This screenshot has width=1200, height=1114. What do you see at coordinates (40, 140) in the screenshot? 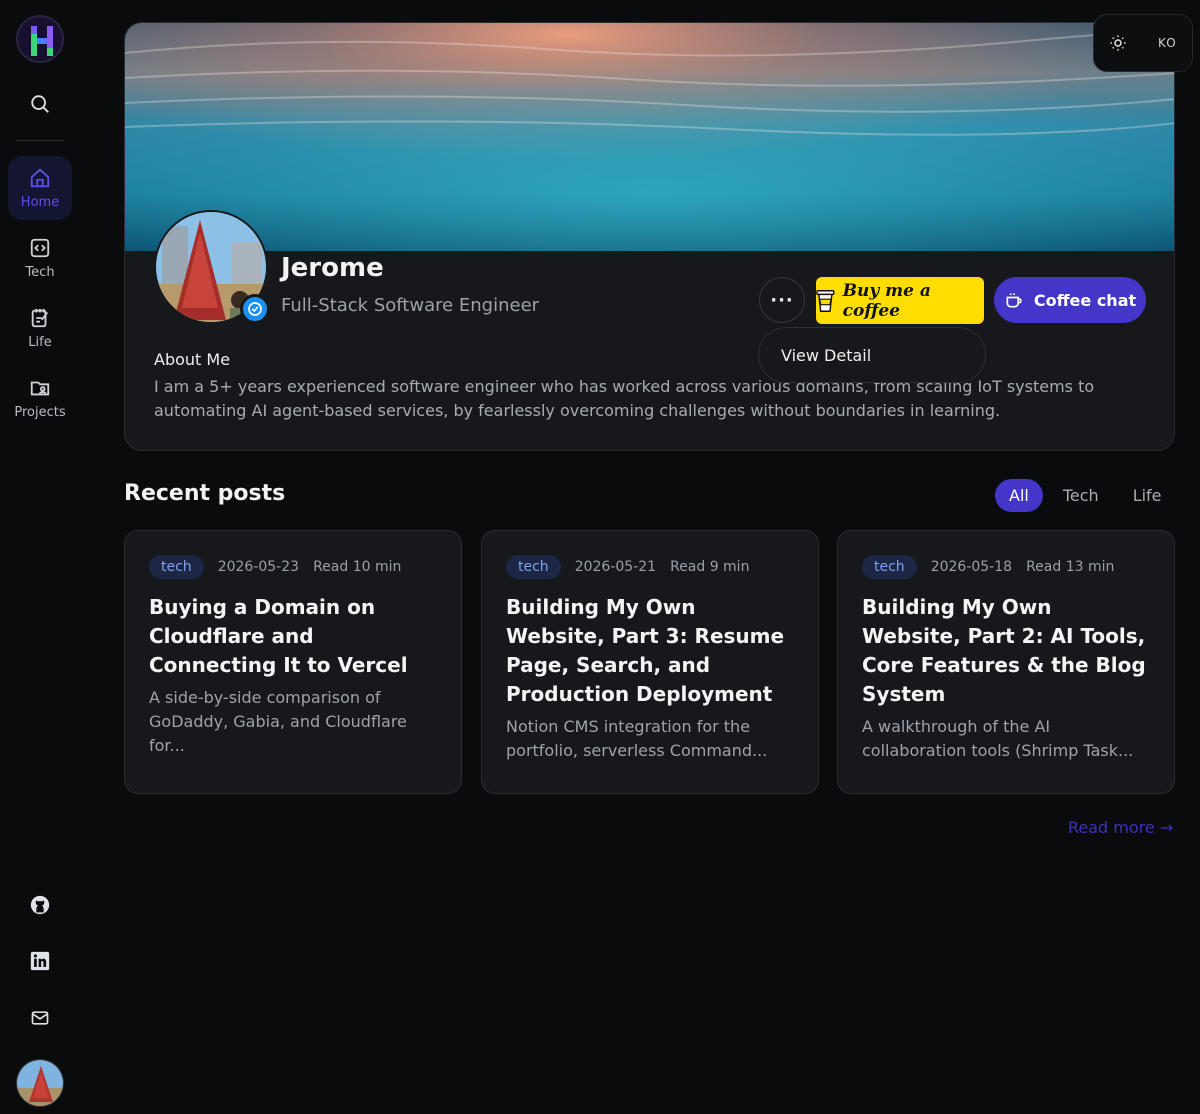
I see `sidebar-divider` at bounding box center [40, 140].